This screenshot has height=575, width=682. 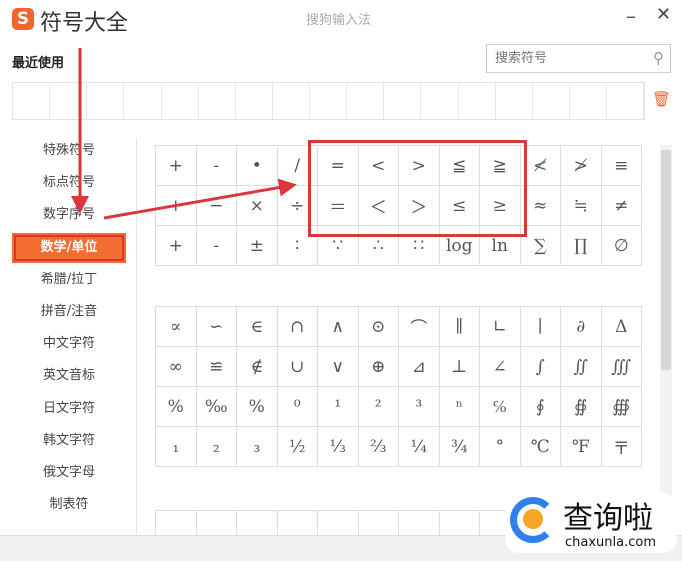 What do you see at coordinates (608, 518) in the screenshot?
I see `watermark-text: 查询啦` at bounding box center [608, 518].